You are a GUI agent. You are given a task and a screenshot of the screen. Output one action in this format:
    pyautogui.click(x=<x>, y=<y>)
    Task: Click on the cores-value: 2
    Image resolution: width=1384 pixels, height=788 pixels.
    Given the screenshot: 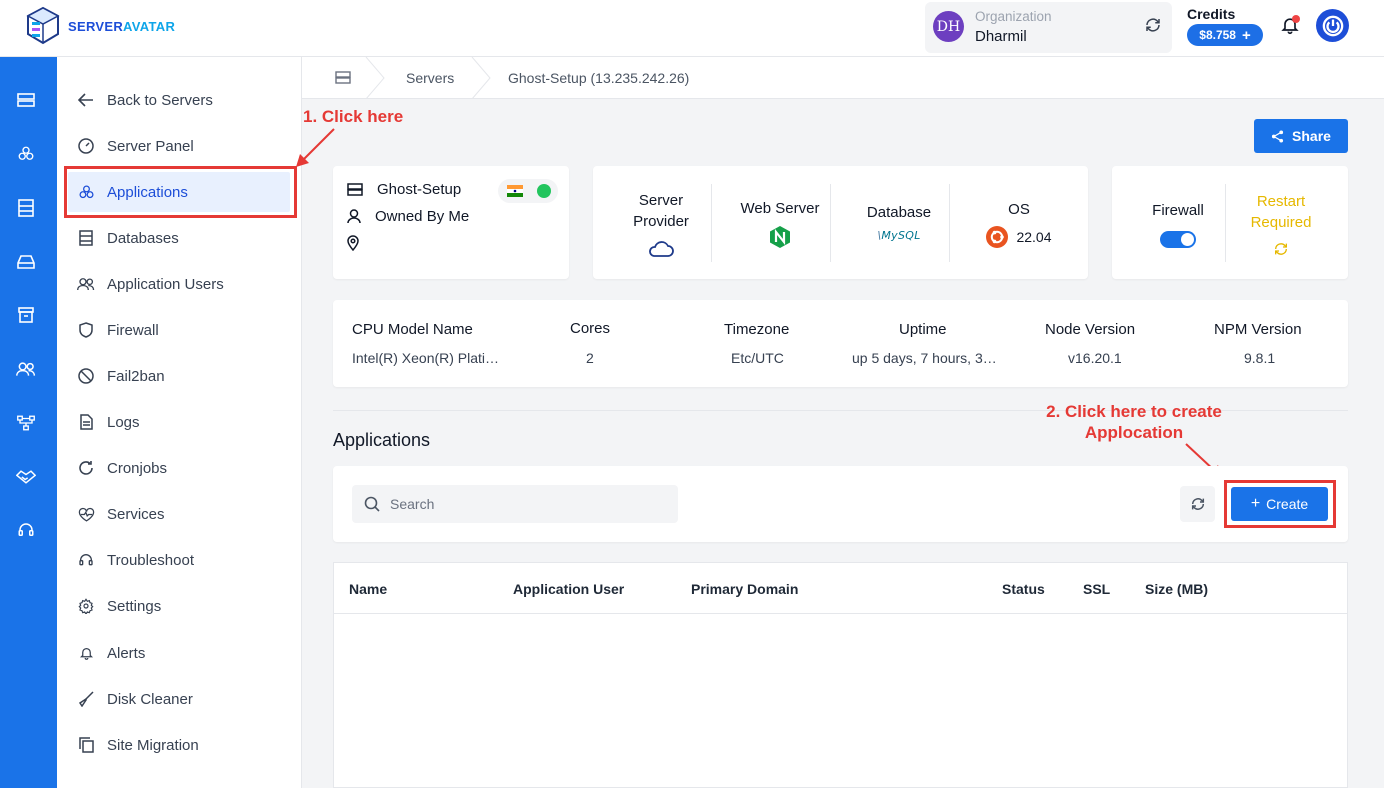 What is the action you would take?
    pyautogui.click(x=590, y=358)
    